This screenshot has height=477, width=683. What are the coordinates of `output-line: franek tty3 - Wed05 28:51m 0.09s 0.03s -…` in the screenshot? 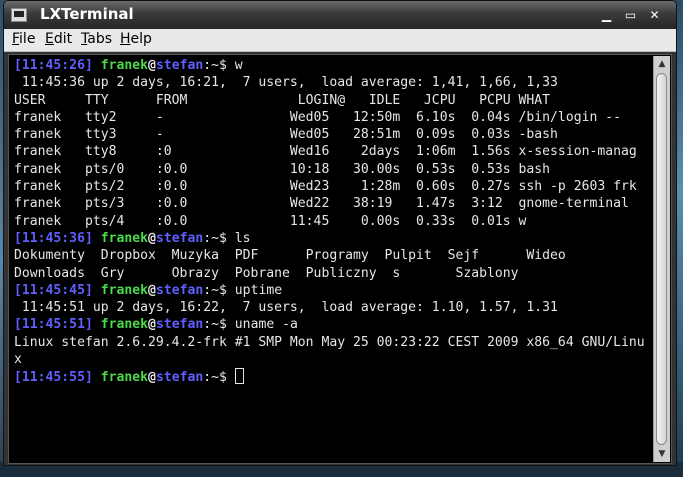 It's located at (286, 135).